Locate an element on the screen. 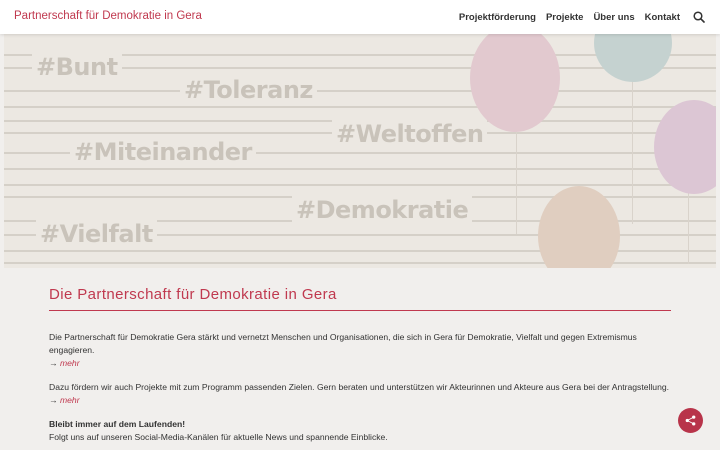  share-icon is located at coordinates (690, 420).